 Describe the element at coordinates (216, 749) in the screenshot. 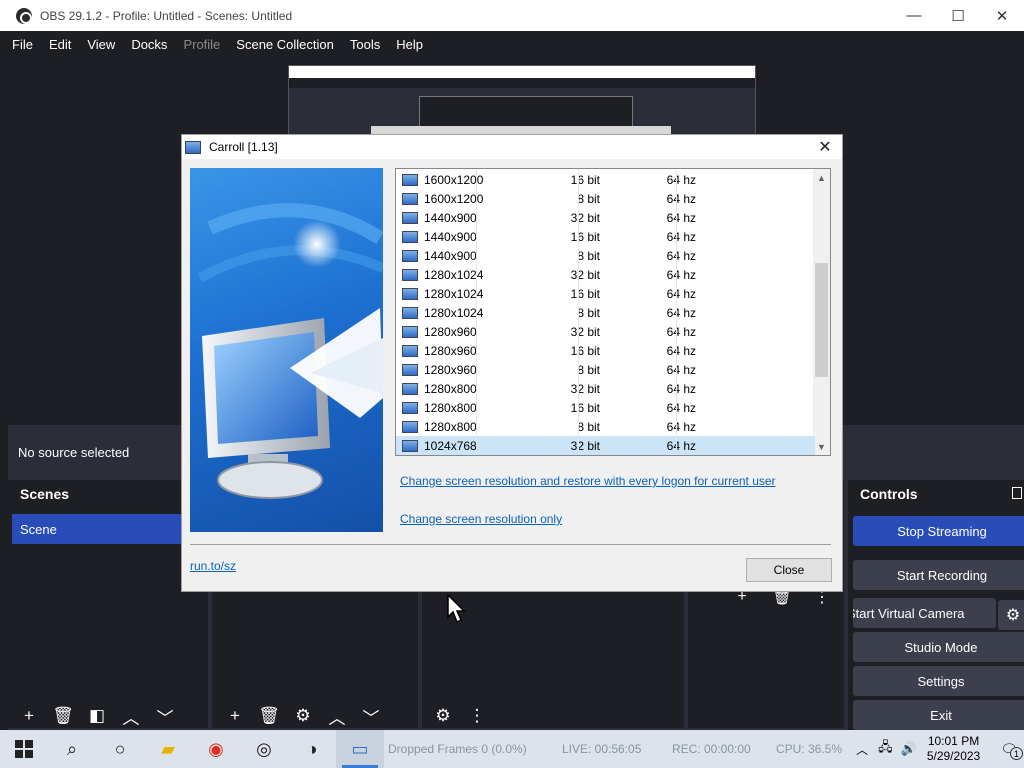

I see `chrome-icon: ◉` at that location.